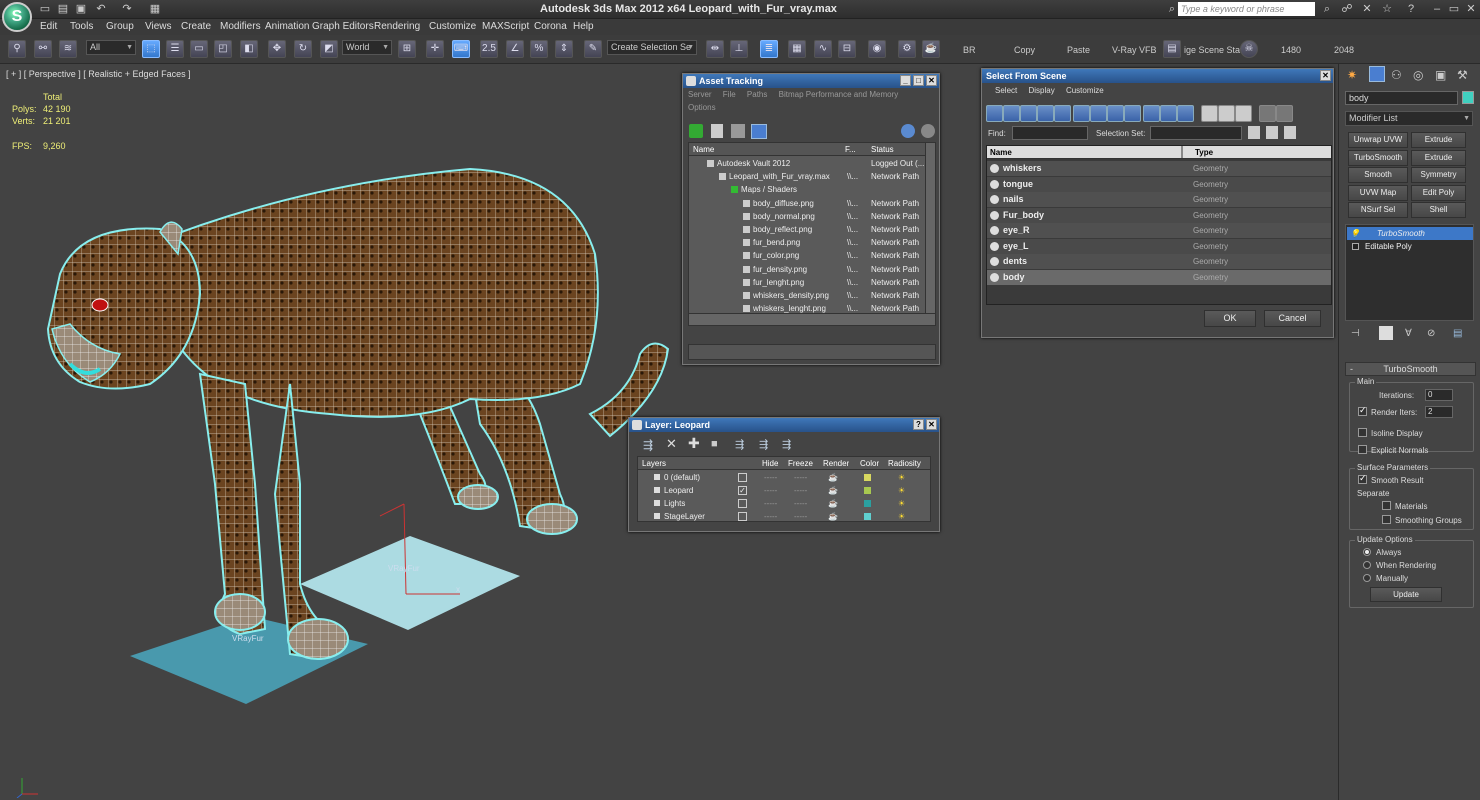 Image resolution: width=1480 pixels, height=800 pixels. What do you see at coordinates (478, 497) in the screenshot?
I see `leopard-paw-back-left` at bounding box center [478, 497].